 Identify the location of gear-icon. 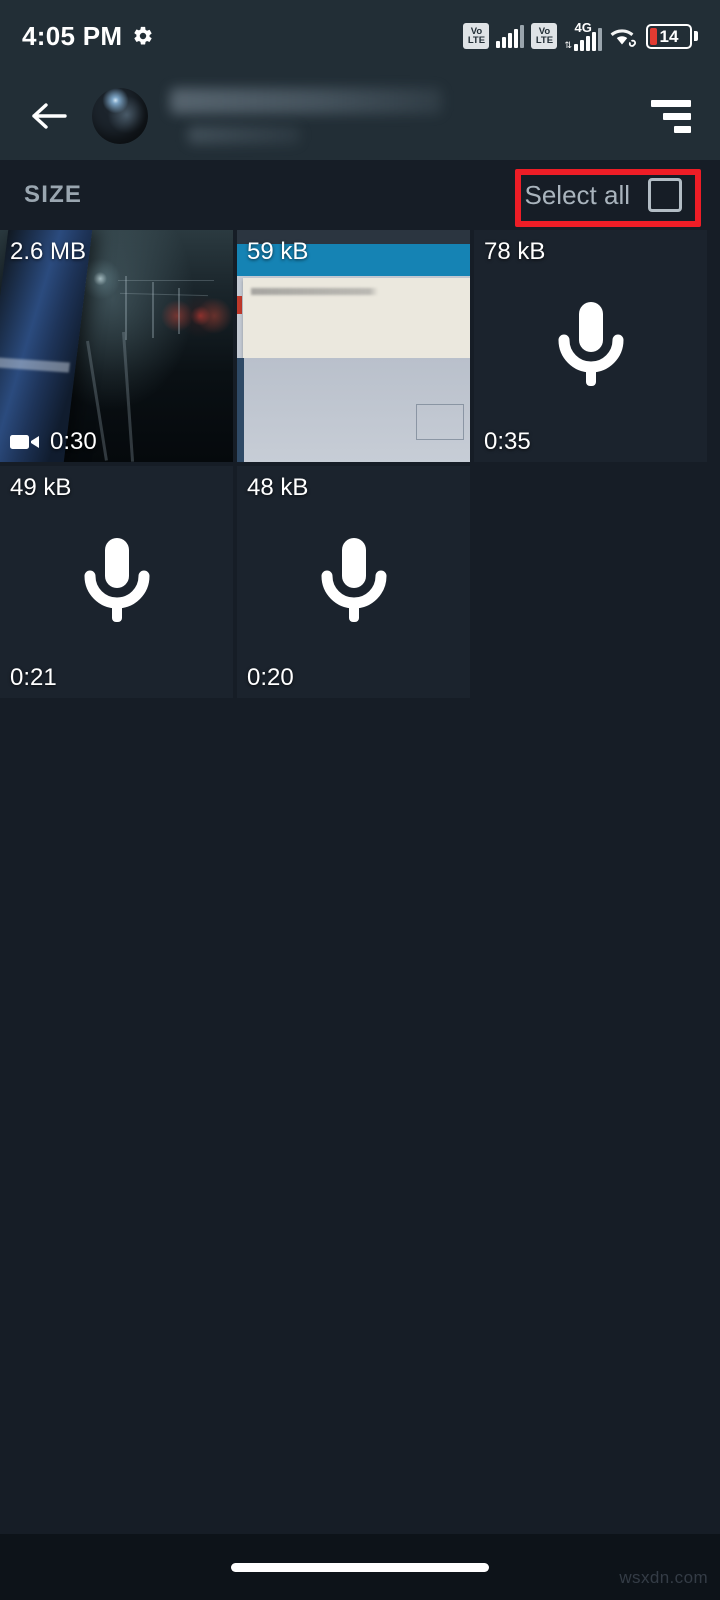
(143, 35).